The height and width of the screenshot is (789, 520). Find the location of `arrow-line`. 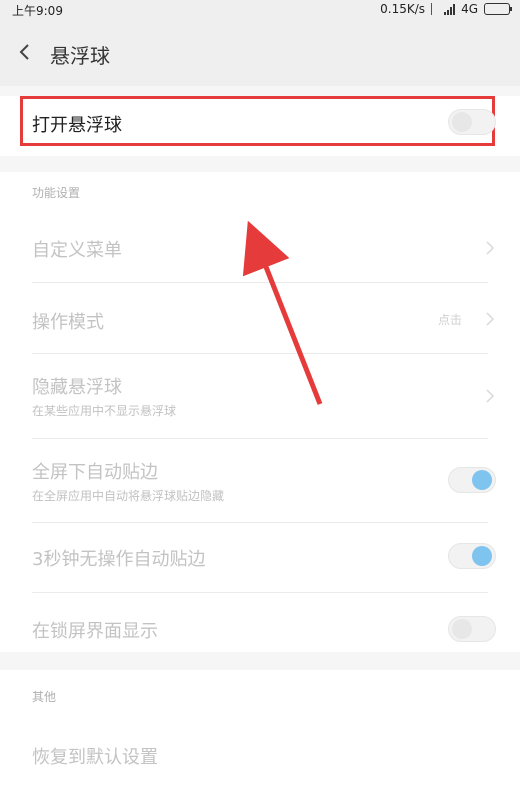

arrow-line is located at coordinates (282, 312).